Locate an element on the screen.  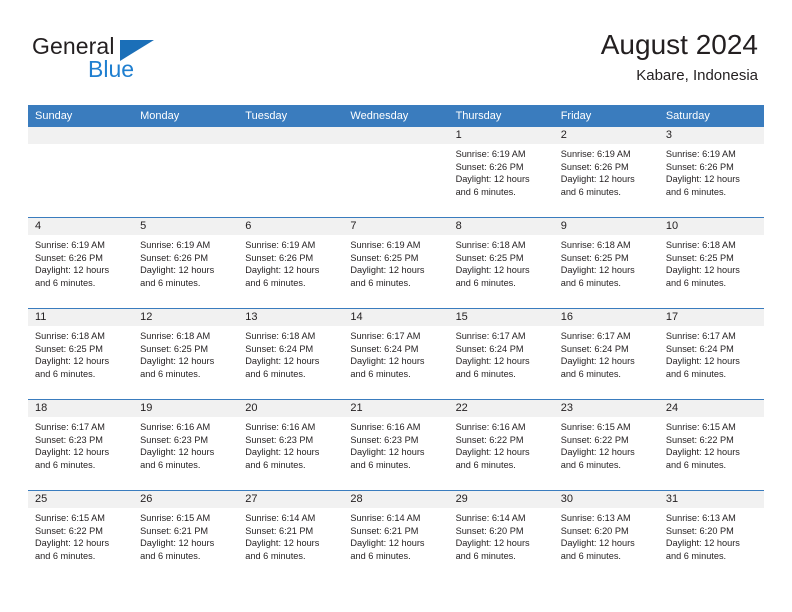
day-number: 25 is located at coordinates (81, 499).